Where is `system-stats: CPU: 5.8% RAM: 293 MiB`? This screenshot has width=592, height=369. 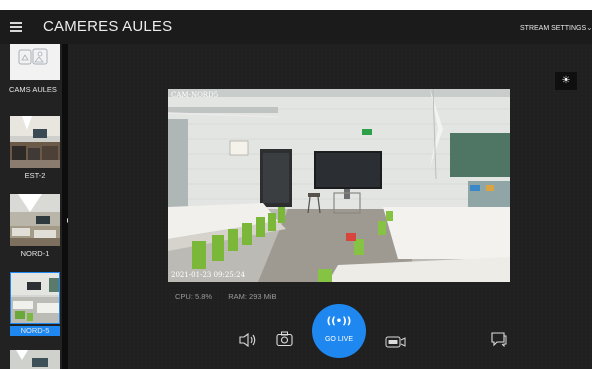
system-stats: CPU: 5.8% RAM: 293 MiB is located at coordinates (233, 296).